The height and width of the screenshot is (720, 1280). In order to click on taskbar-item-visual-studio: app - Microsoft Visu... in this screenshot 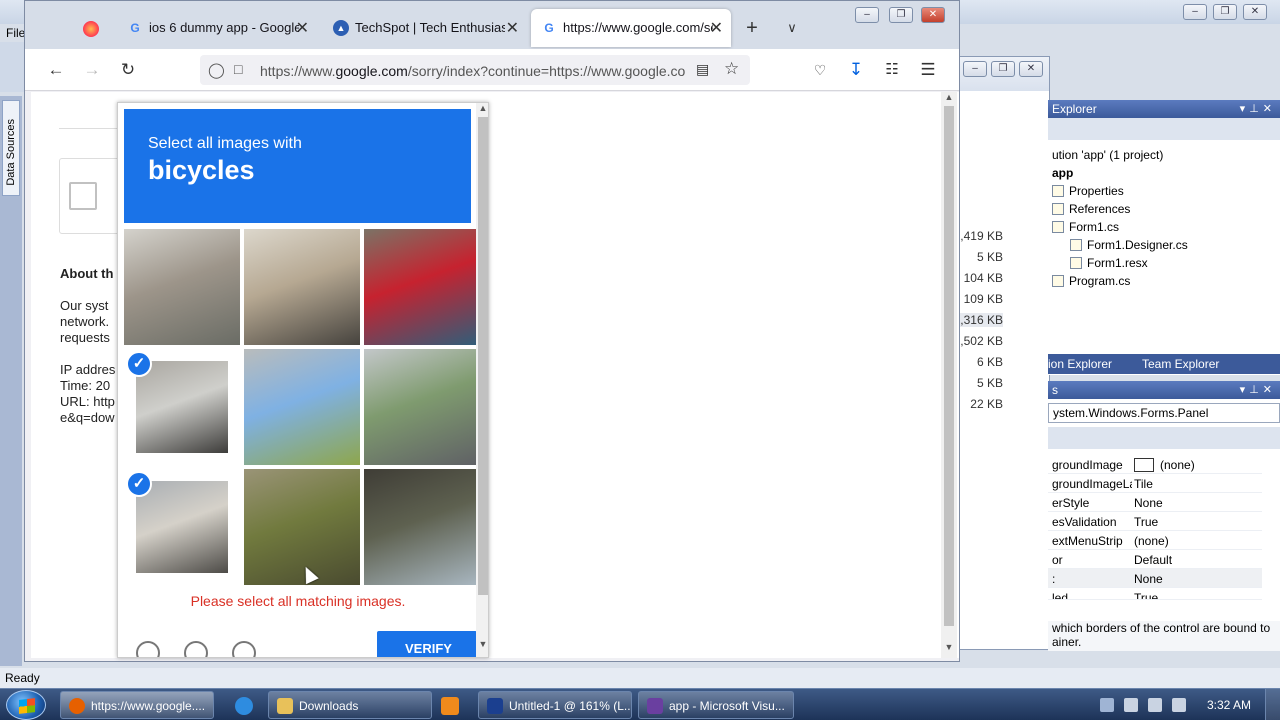, I will do `click(716, 705)`.